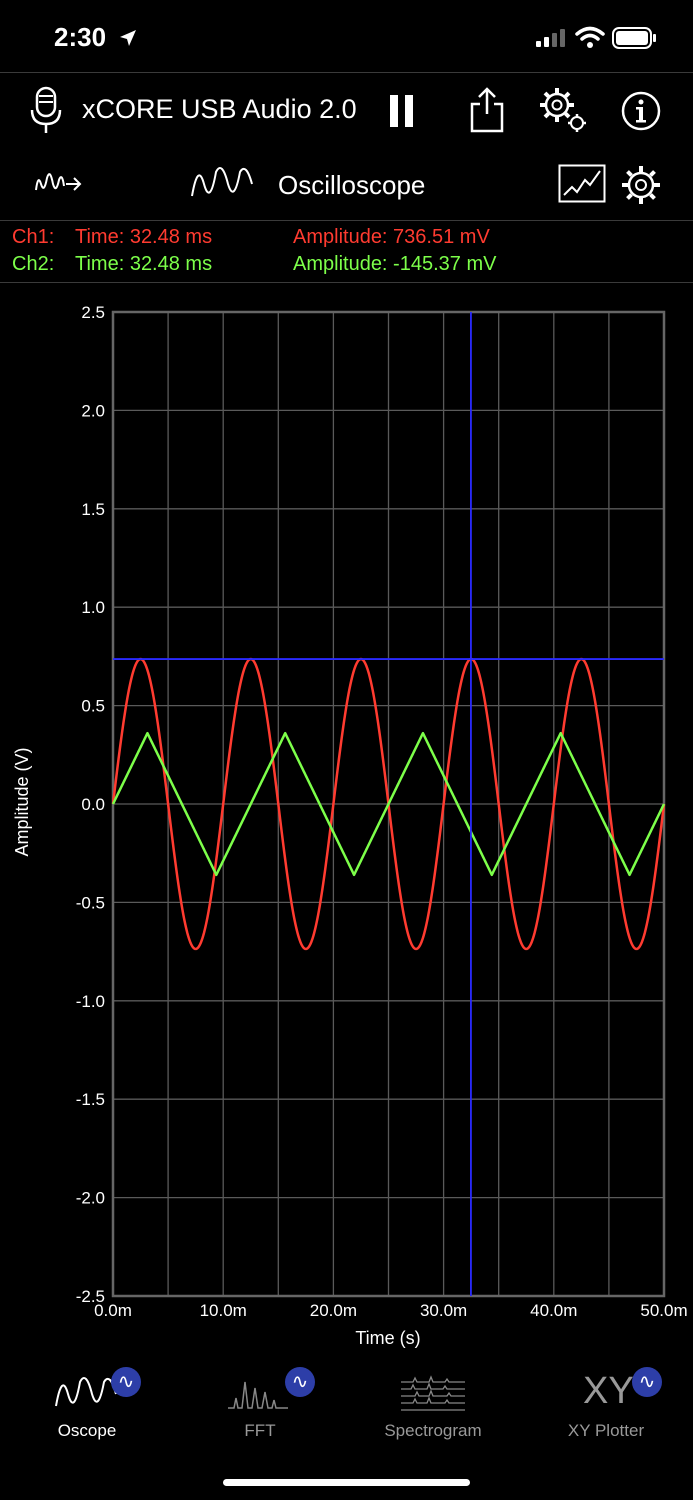 The height and width of the screenshot is (1500, 693). What do you see at coordinates (93, 804) in the screenshot?
I see `y-tick-label: 0.0` at bounding box center [93, 804].